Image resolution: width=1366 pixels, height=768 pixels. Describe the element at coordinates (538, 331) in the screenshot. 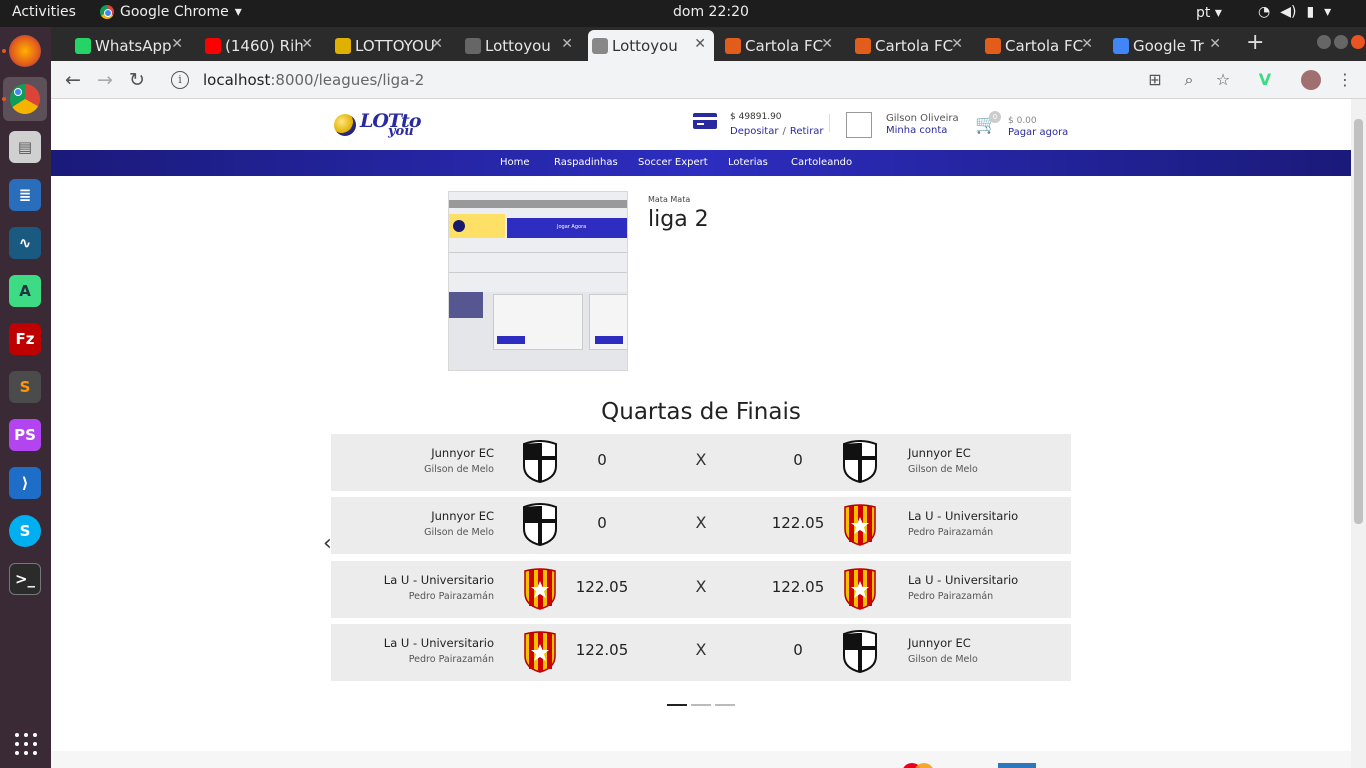

I see `thumb-cards` at that location.